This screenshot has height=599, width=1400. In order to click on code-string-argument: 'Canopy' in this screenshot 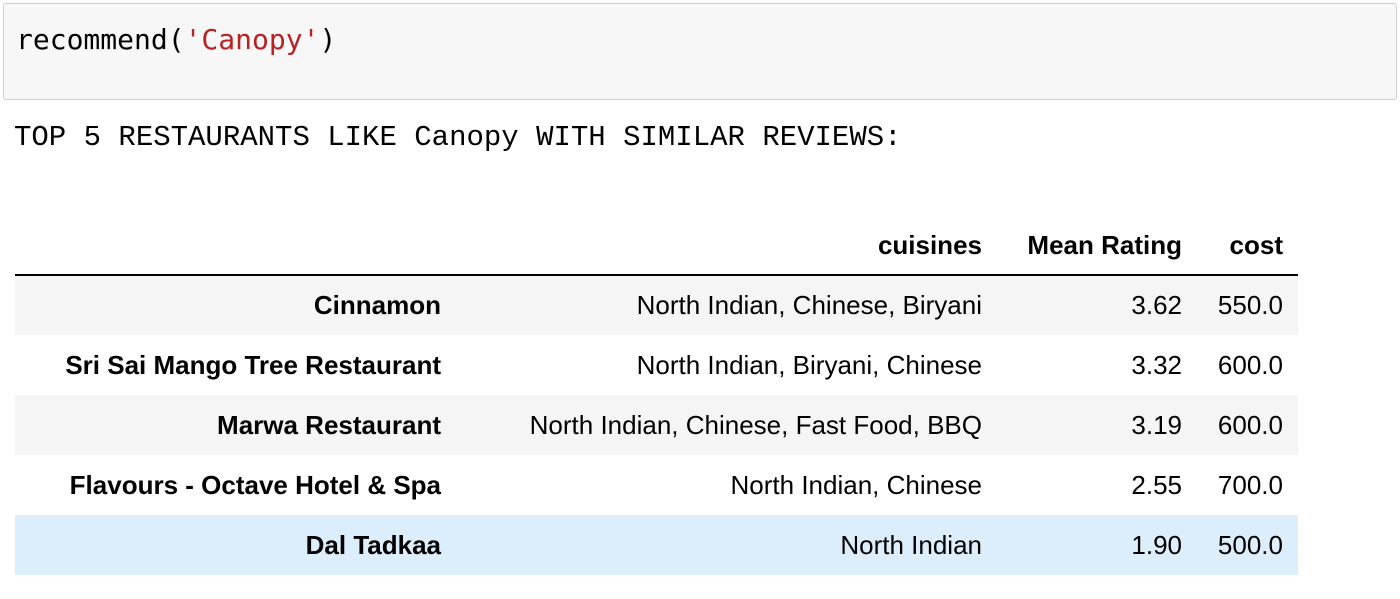, I will do `click(252, 39)`.